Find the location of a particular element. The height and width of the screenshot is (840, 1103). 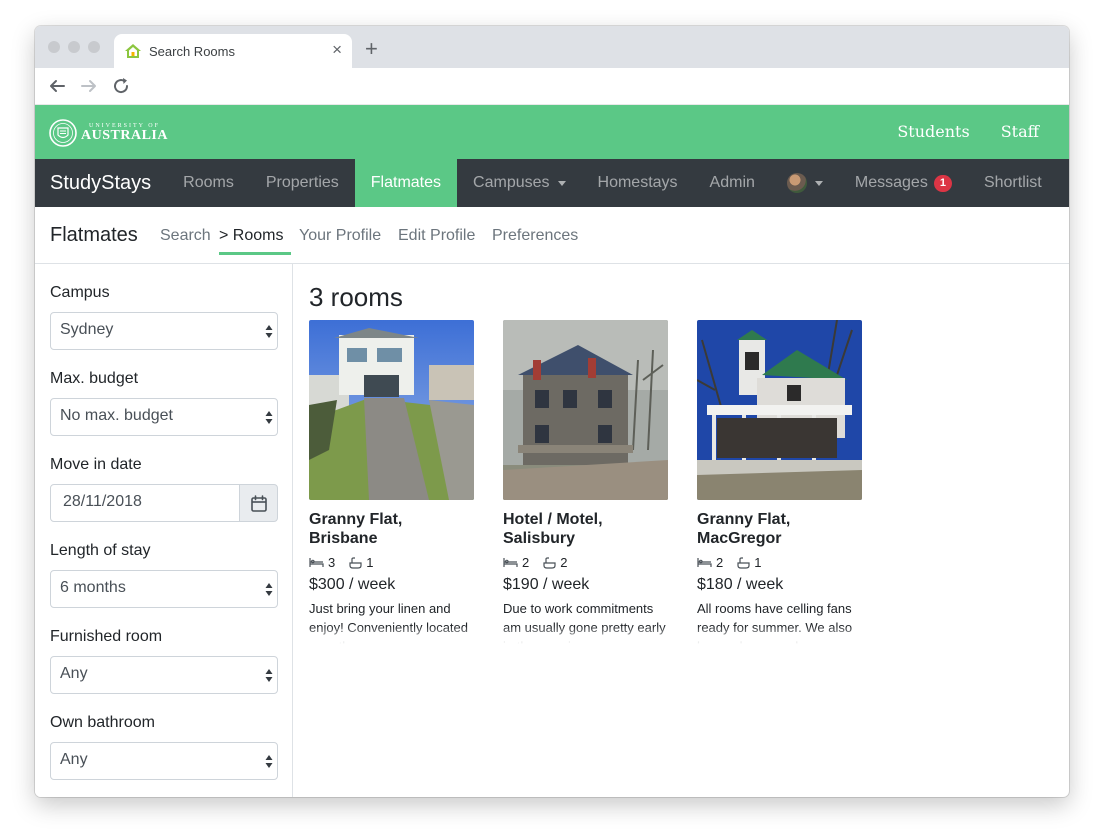

length-select: 6 months is located at coordinates (164, 589).